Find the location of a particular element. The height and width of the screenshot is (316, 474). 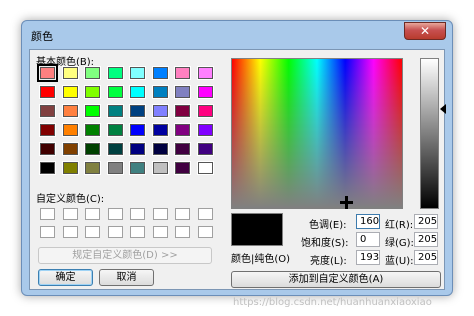

green-field: 205 is located at coordinates (426, 239).